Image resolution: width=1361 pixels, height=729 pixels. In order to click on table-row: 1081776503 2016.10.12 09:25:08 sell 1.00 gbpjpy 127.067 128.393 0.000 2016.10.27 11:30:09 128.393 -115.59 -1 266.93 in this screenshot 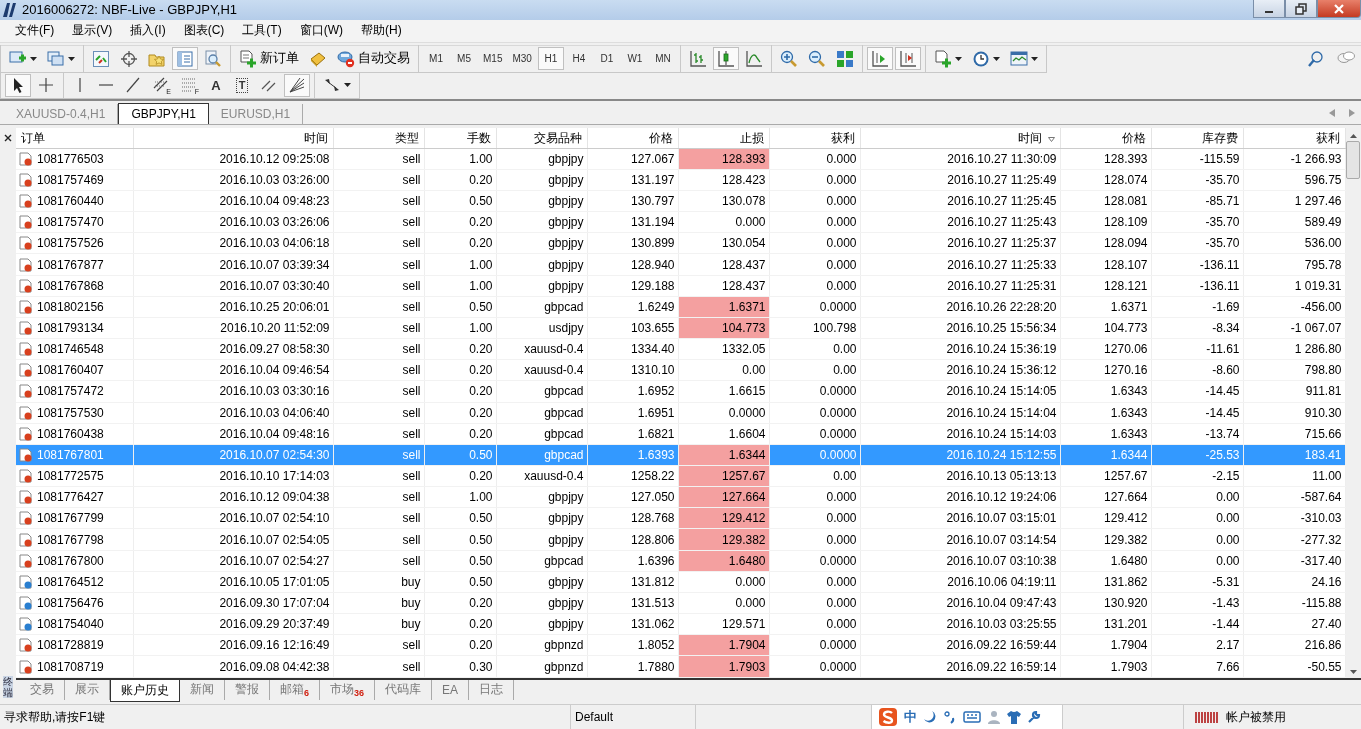, I will do `click(680, 159)`.